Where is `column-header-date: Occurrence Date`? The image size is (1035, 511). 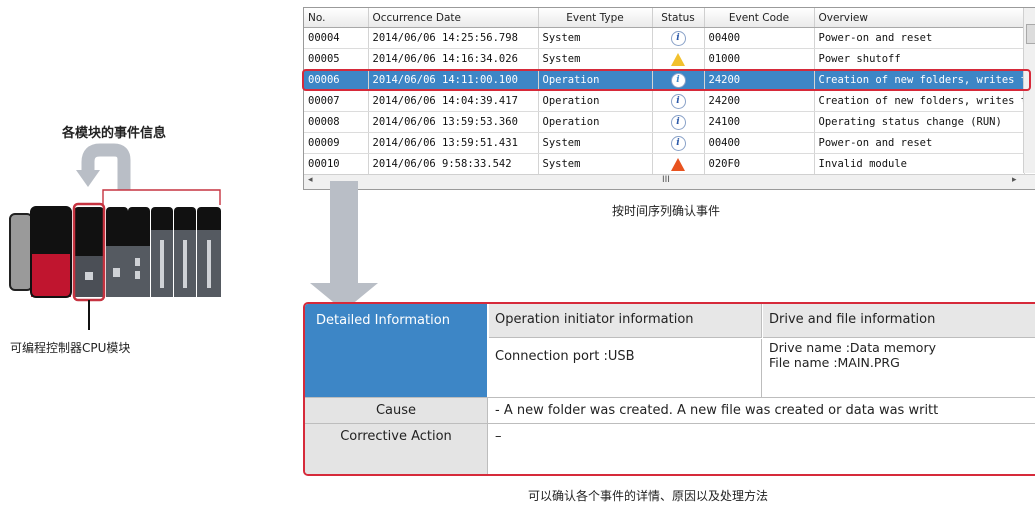 column-header-date: Occurrence Date is located at coordinates (453, 18).